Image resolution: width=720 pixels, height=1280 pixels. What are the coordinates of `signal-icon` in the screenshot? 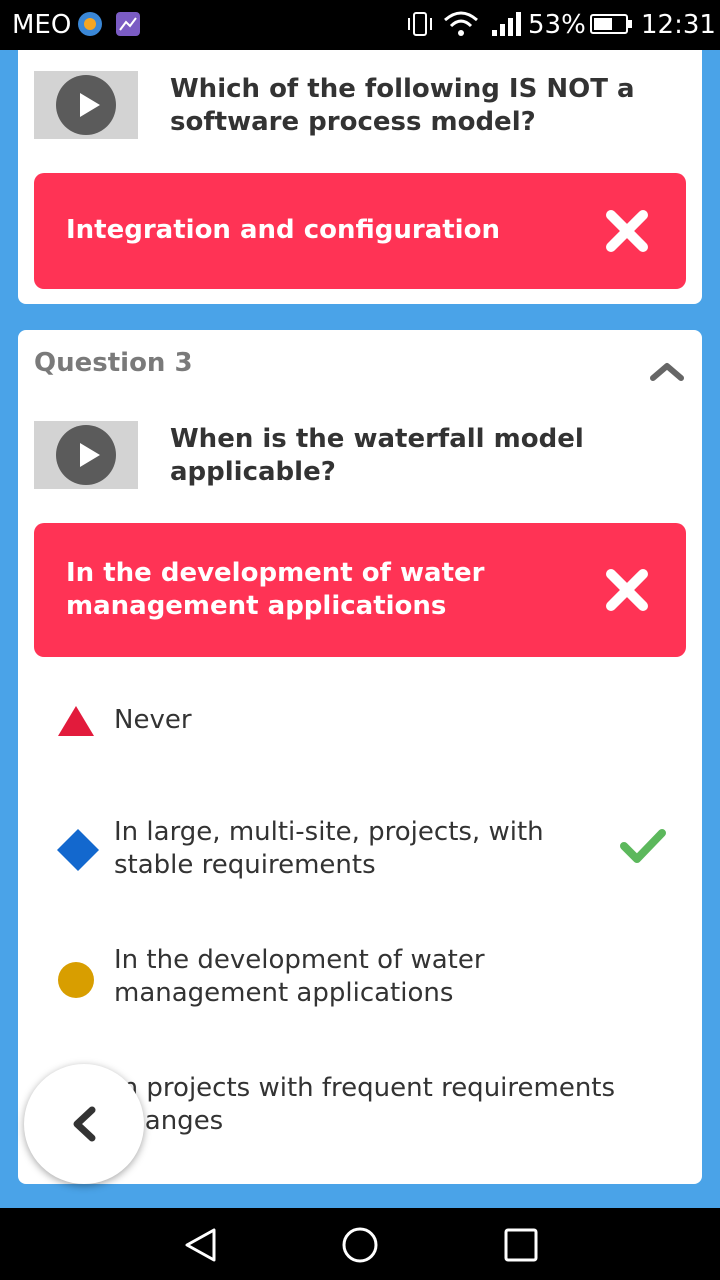 It's located at (507, 24).